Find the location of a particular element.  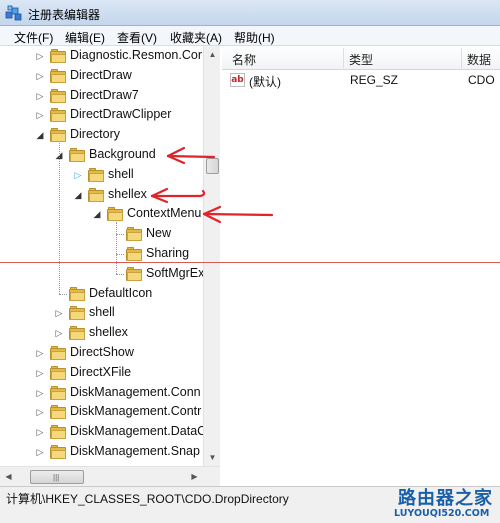

title-bar: 注册表编辑器 is located at coordinates (250, 13).